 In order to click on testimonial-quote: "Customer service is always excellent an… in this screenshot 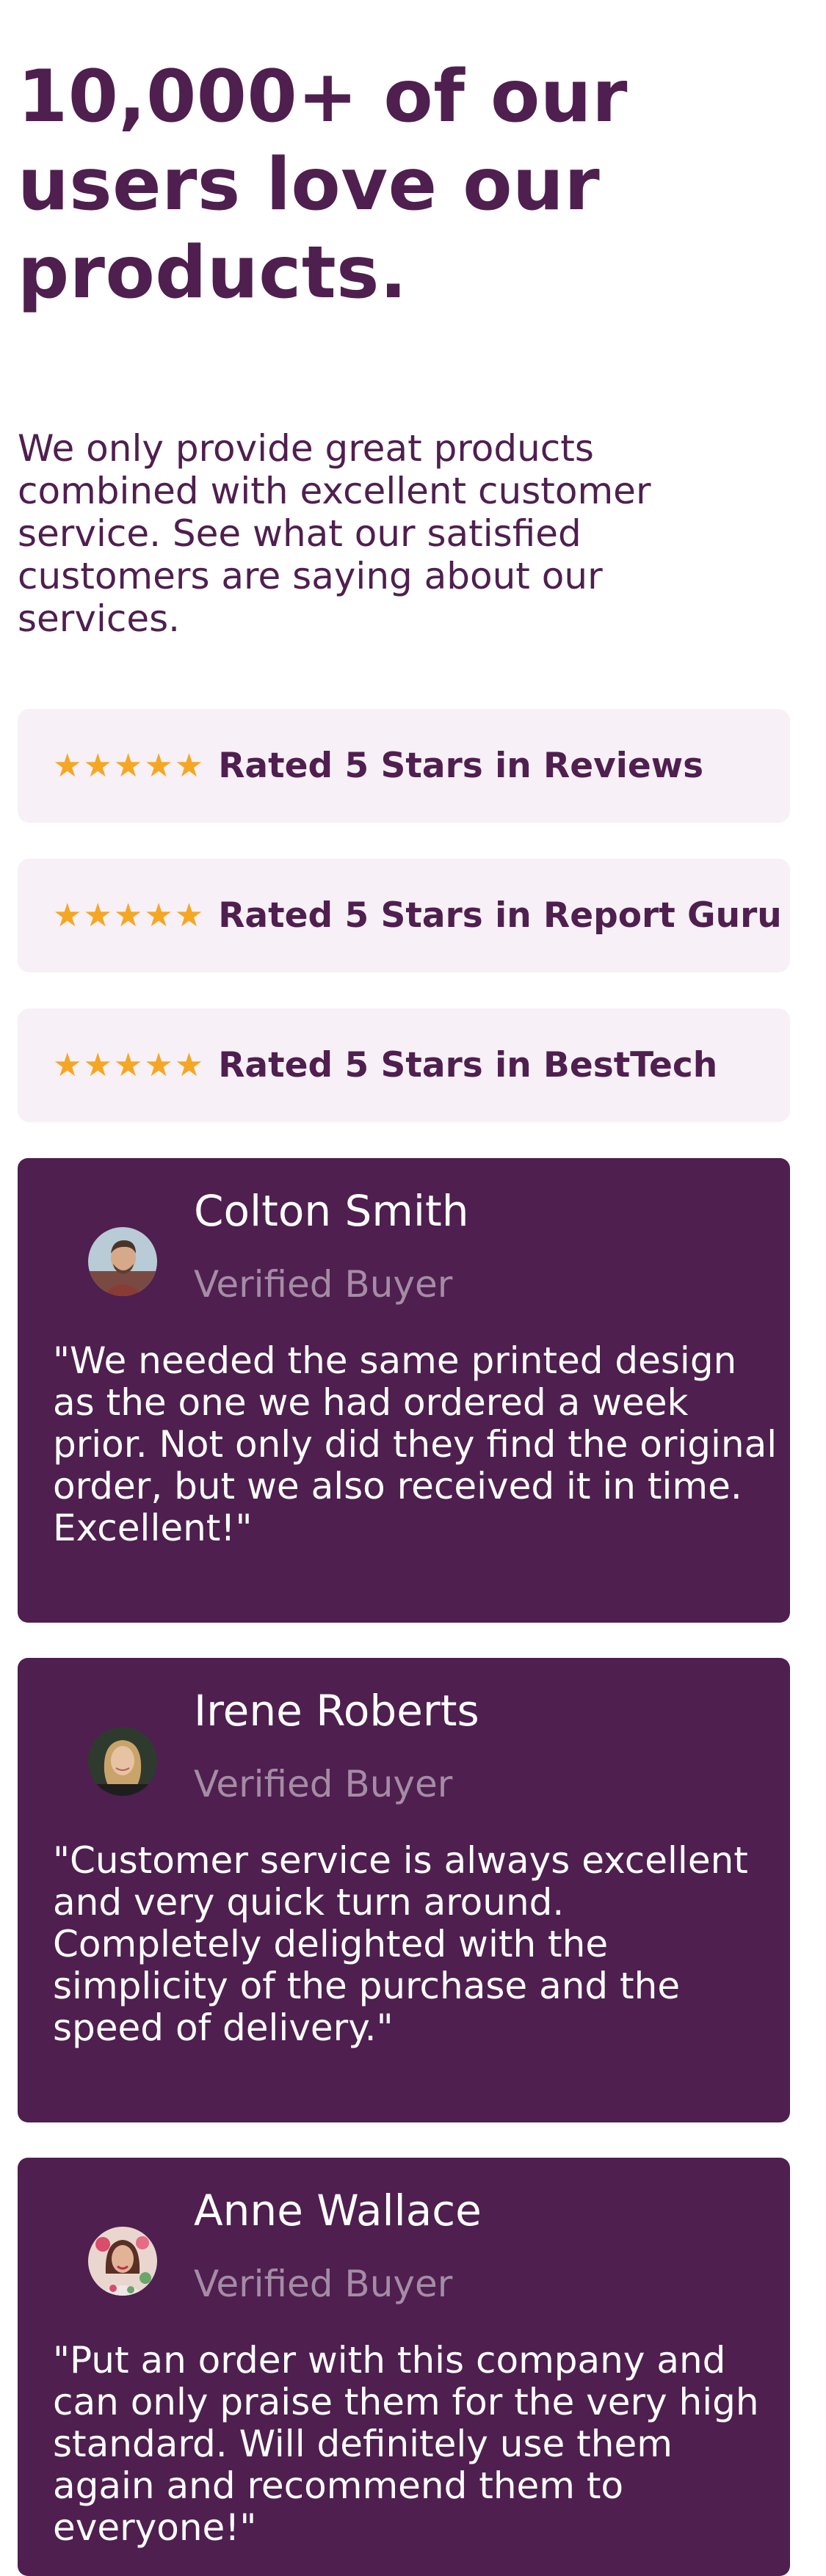, I will do `click(400, 1944)`.